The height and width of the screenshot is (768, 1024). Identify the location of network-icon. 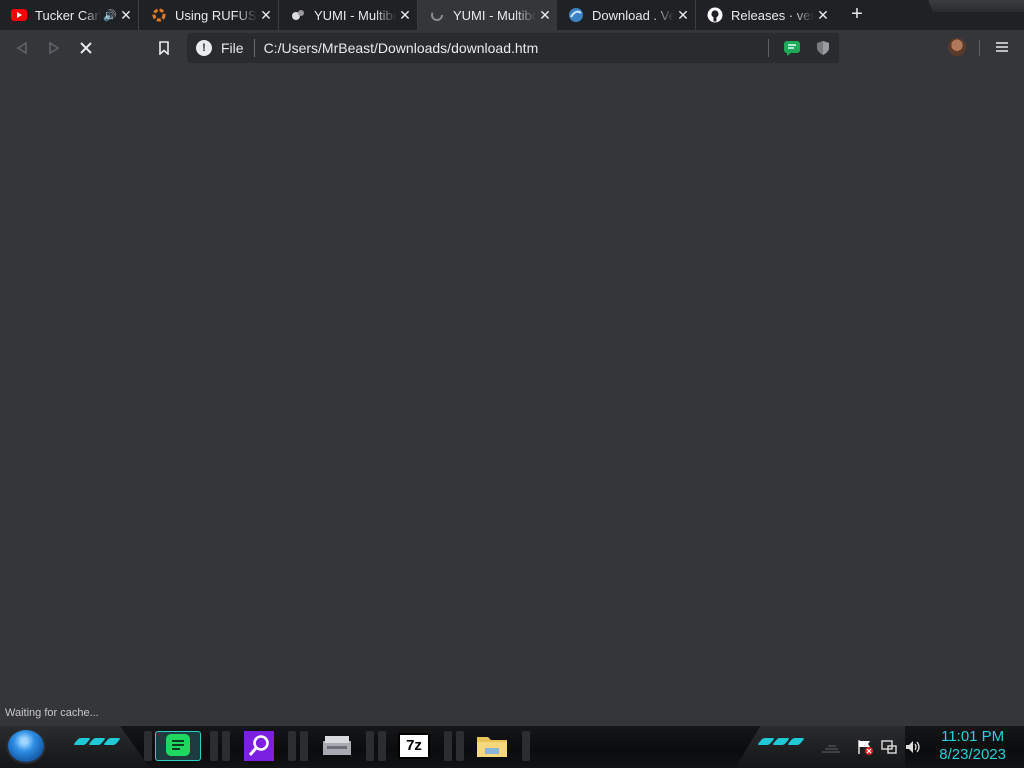
(889, 747).